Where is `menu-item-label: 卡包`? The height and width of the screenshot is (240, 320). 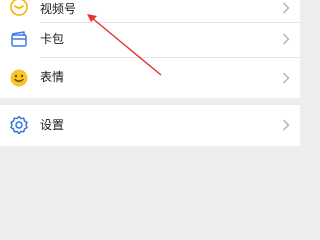 menu-item-label: 卡包 is located at coordinates (52, 39).